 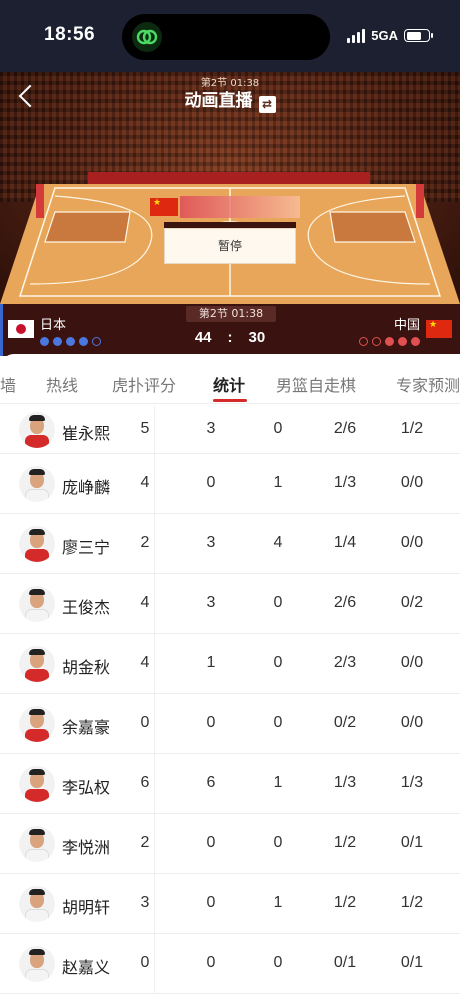 What do you see at coordinates (144, 384) in the screenshot?
I see `tab-ratings: 虎扑评分` at bounding box center [144, 384].